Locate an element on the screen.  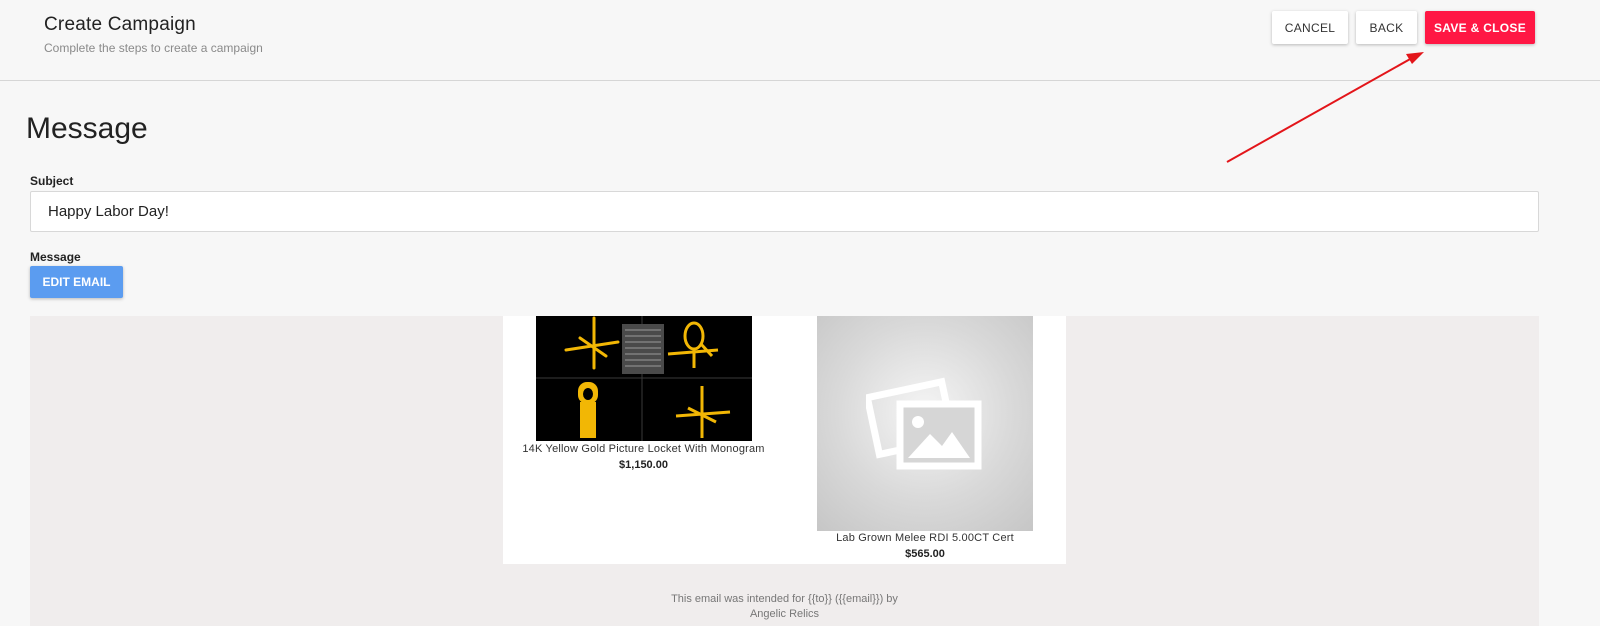
product-name: Lab Grown Melee RDI 5.00CT Cert is located at coordinates (925, 538).